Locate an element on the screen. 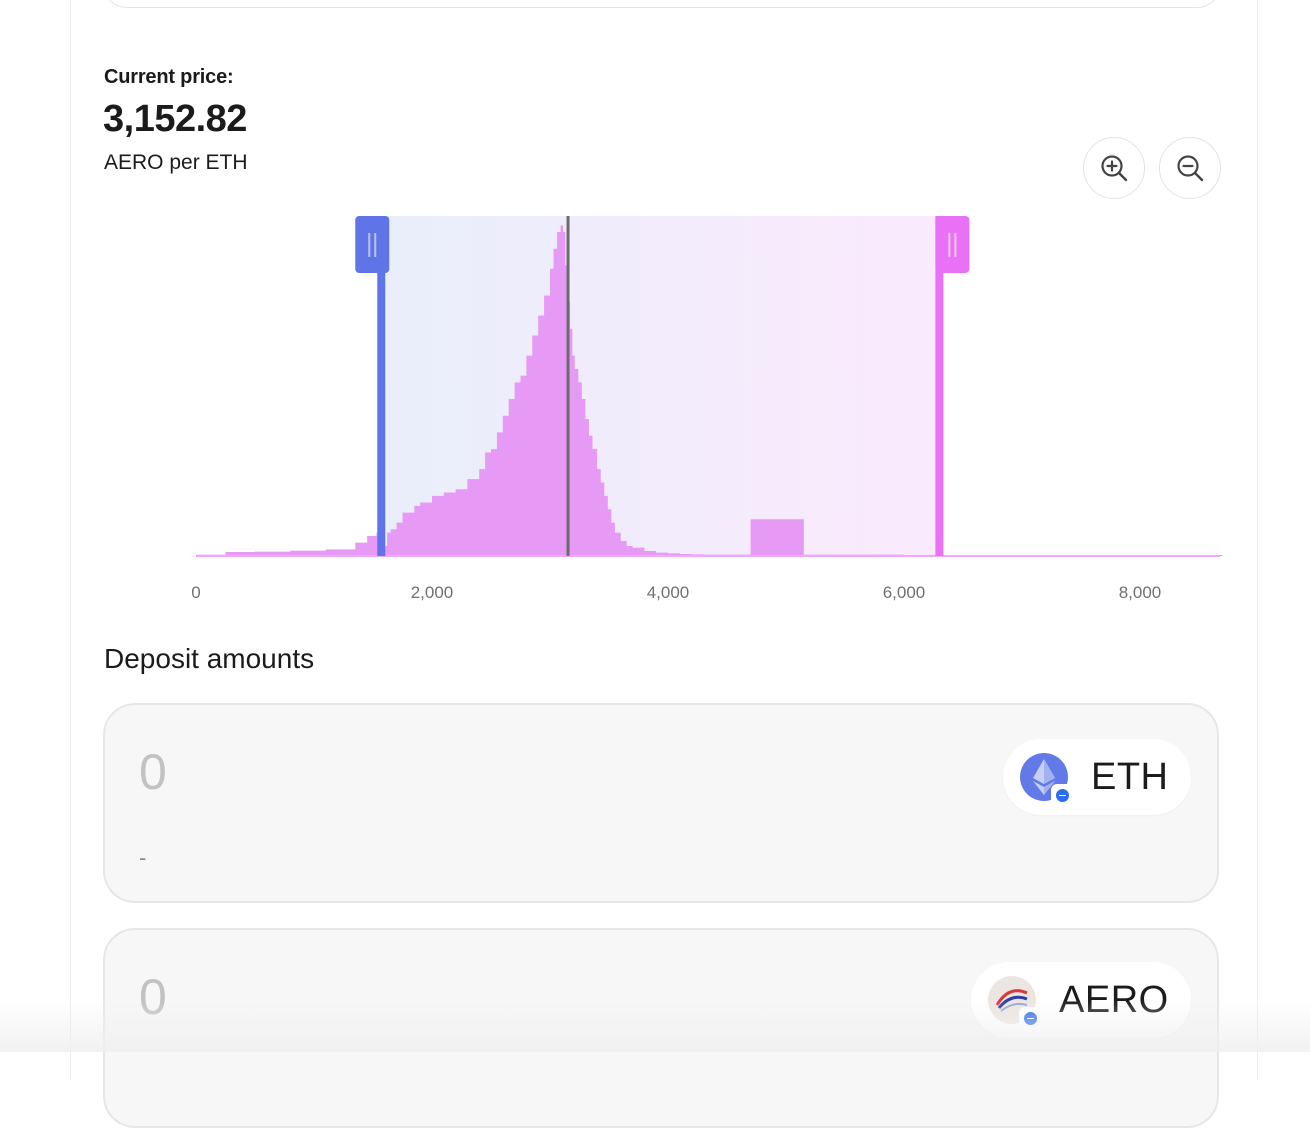  aero-icon is located at coordinates (1014, 1002).